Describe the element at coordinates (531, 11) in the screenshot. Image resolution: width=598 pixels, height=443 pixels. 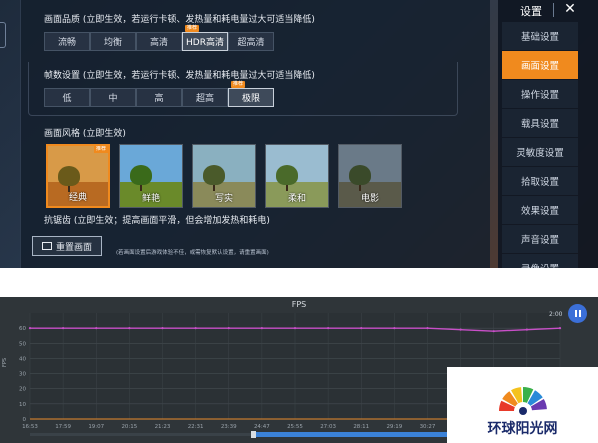
I see `settings-title: 设置` at that location.